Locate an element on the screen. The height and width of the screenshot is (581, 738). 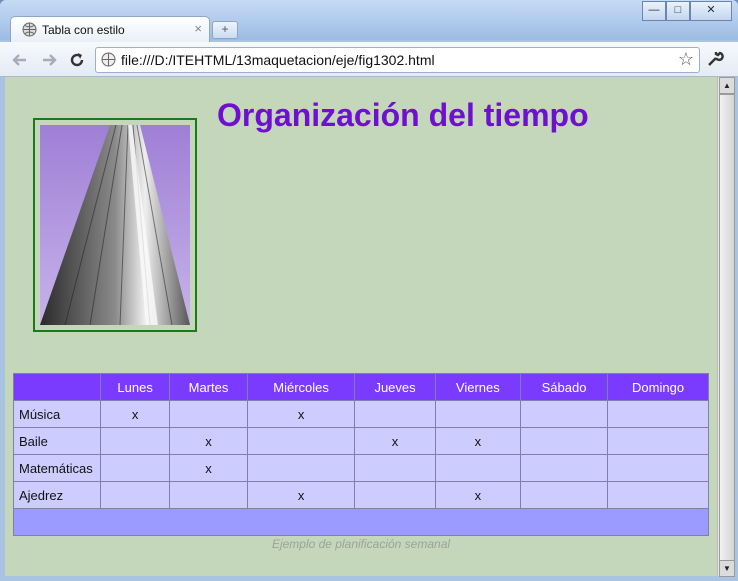
table-row: Música x x is located at coordinates (361, 414).